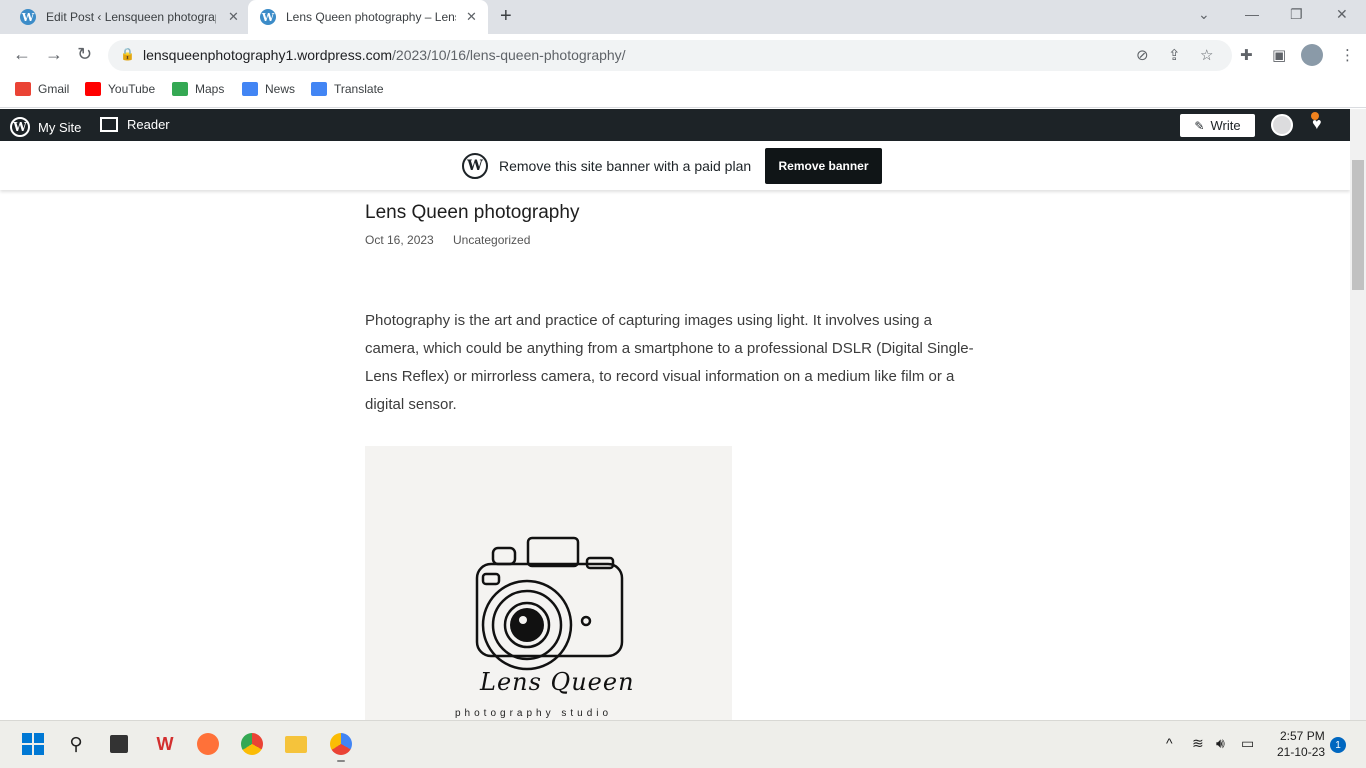  What do you see at coordinates (625, 166) in the screenshot?
I see `banner-text: Remove this site banner with a paid plan` at bounding box center [625, 166].